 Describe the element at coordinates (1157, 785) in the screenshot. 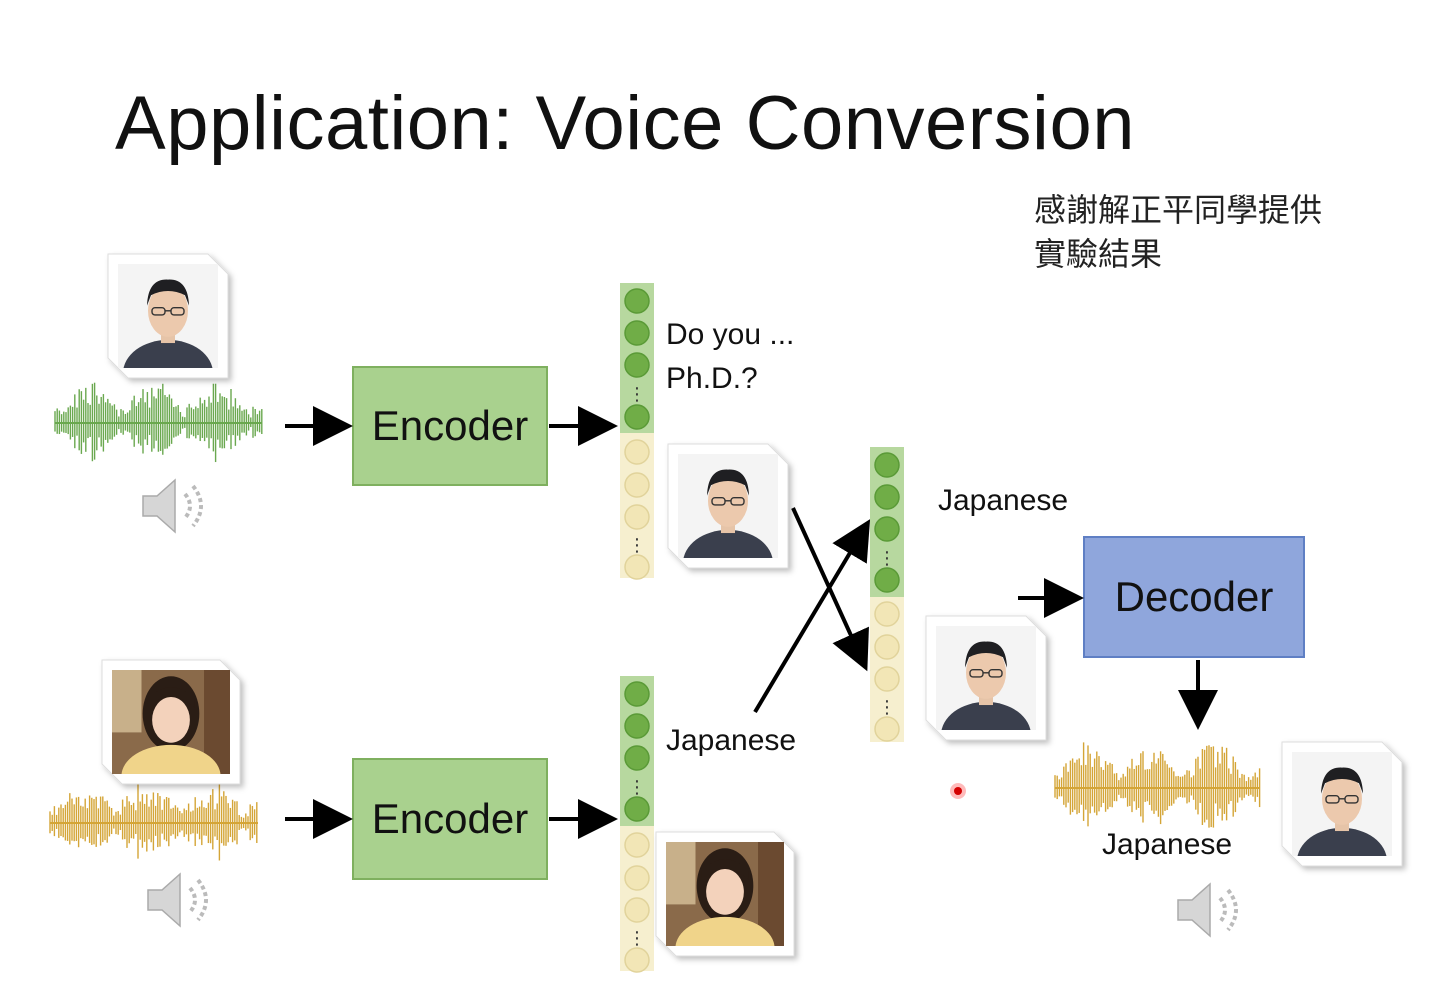

I see `waveform-icon-output` at that location.